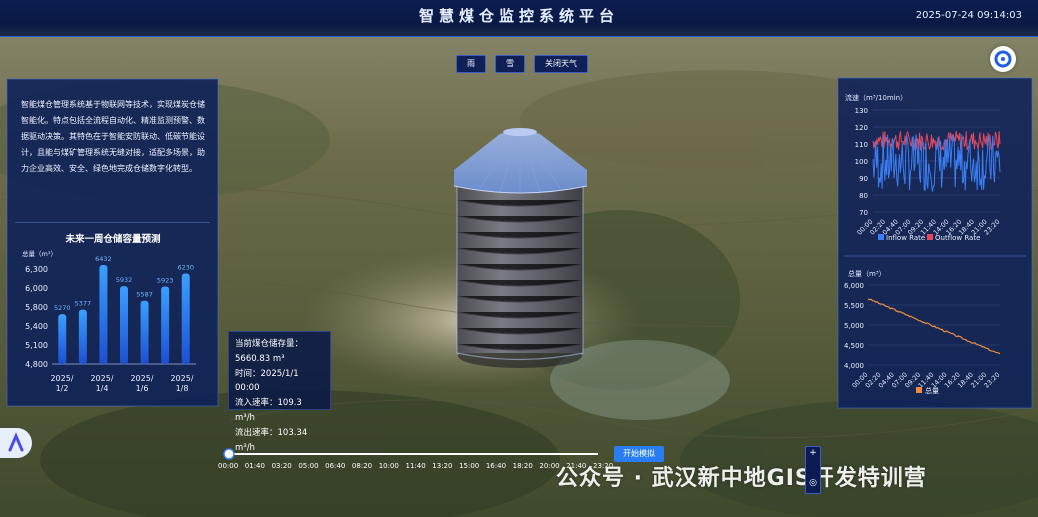 The image size is (1038, 517). Describe the element at coordinates (867, 273) in the screenshot. I see `total-chart-title: 总量（m³）` at that location.